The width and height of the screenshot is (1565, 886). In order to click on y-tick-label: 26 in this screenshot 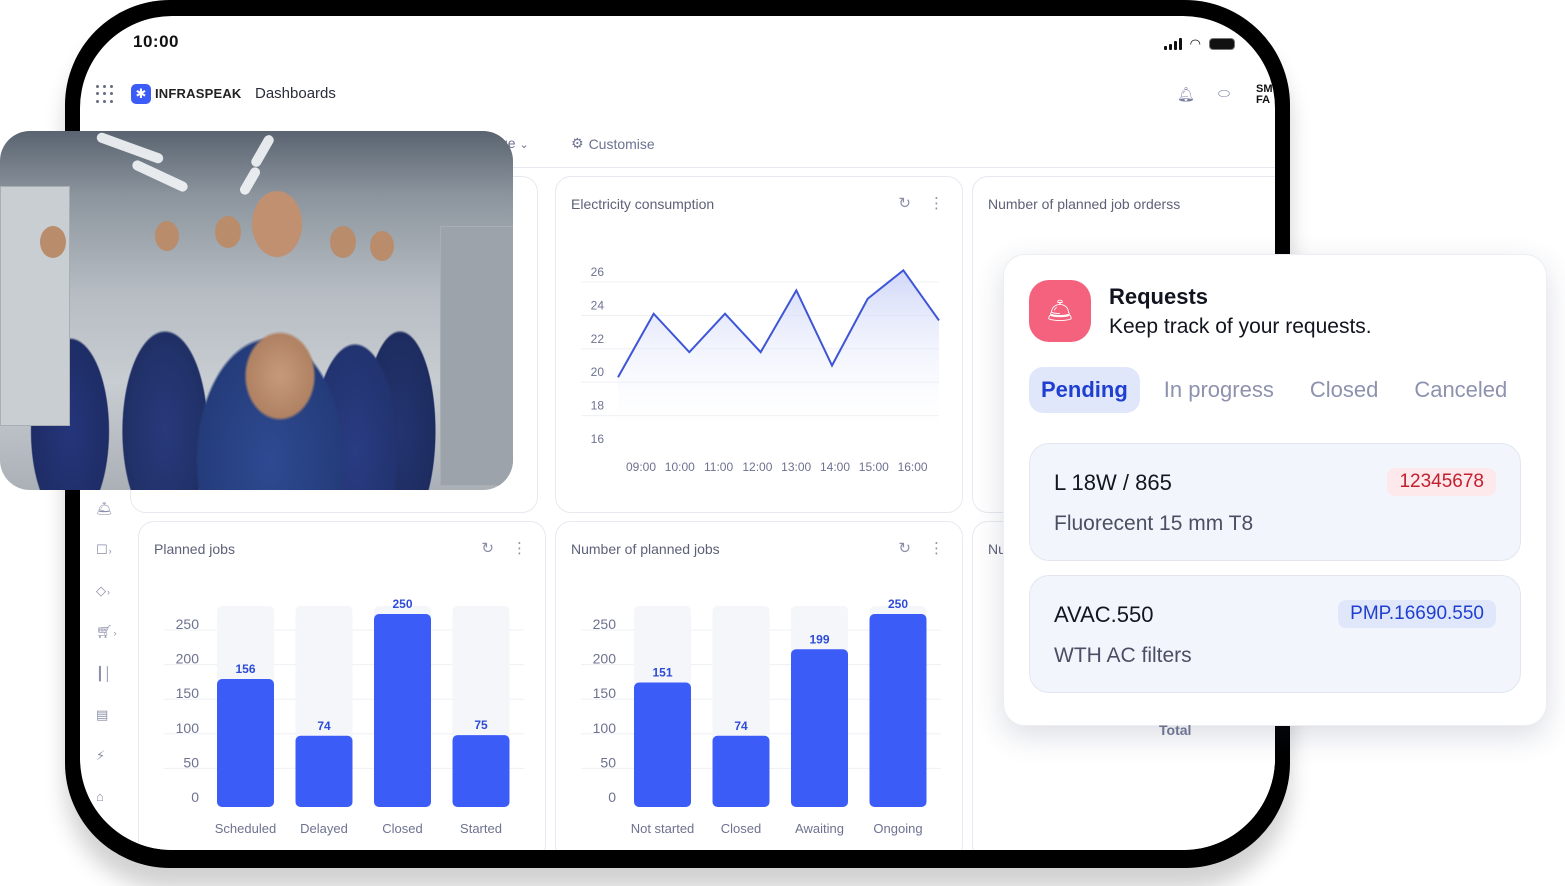, I will do `click(598, 272)`.